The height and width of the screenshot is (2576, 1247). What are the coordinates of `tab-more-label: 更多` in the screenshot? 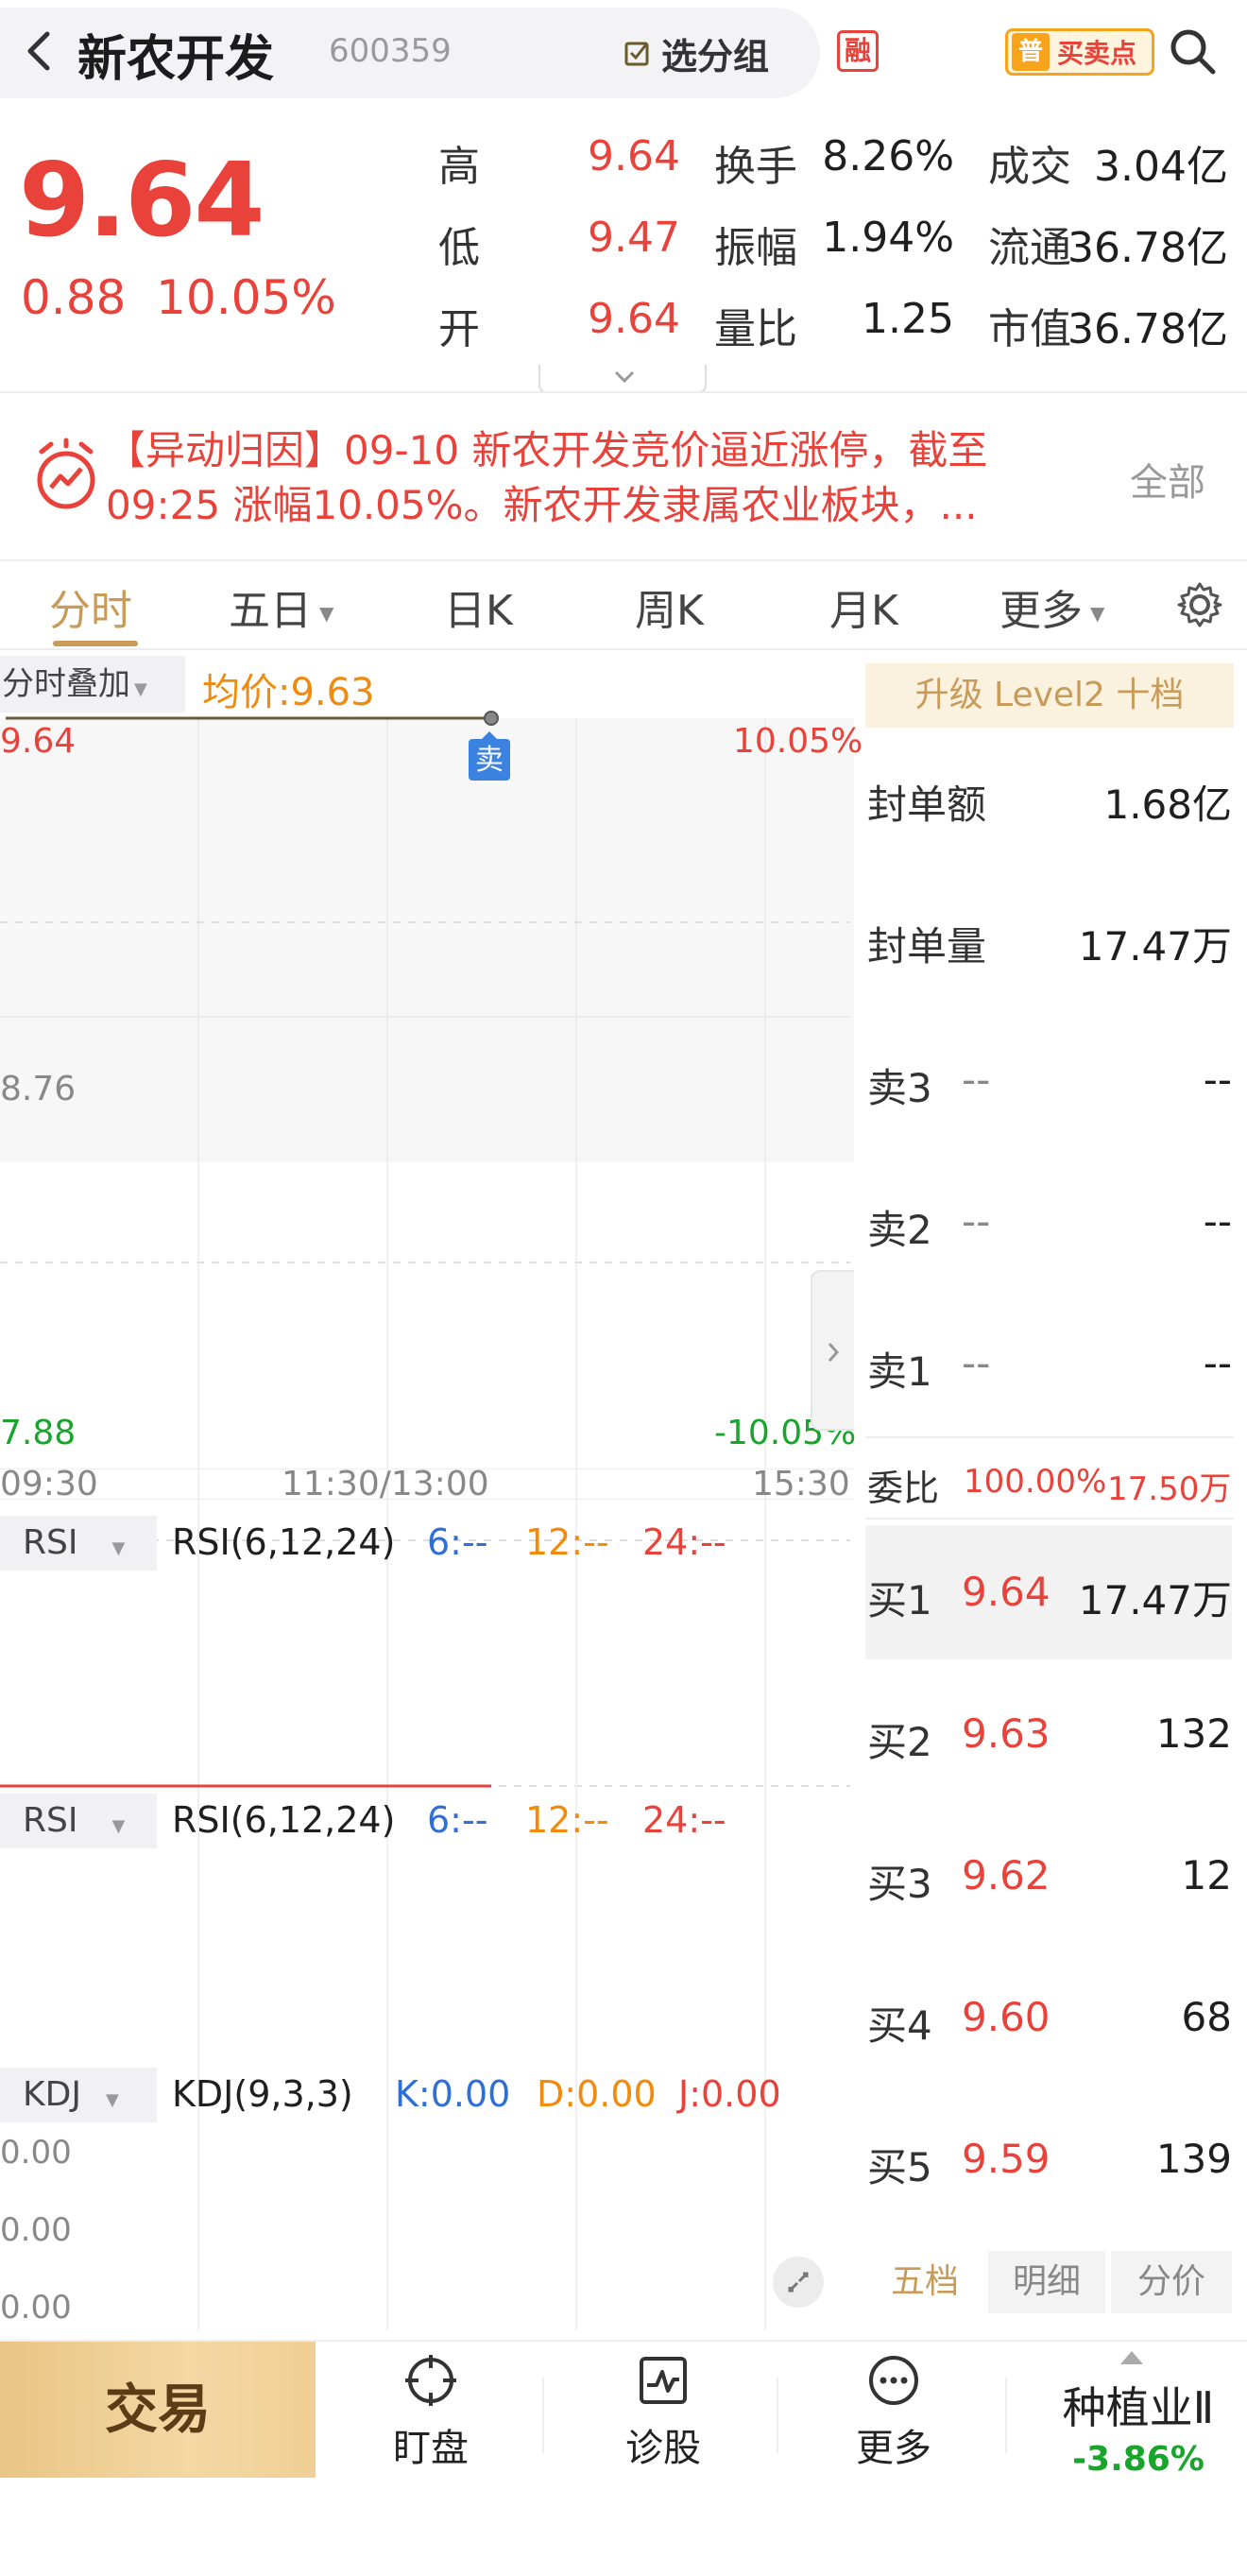 It's located at (1041, 611).